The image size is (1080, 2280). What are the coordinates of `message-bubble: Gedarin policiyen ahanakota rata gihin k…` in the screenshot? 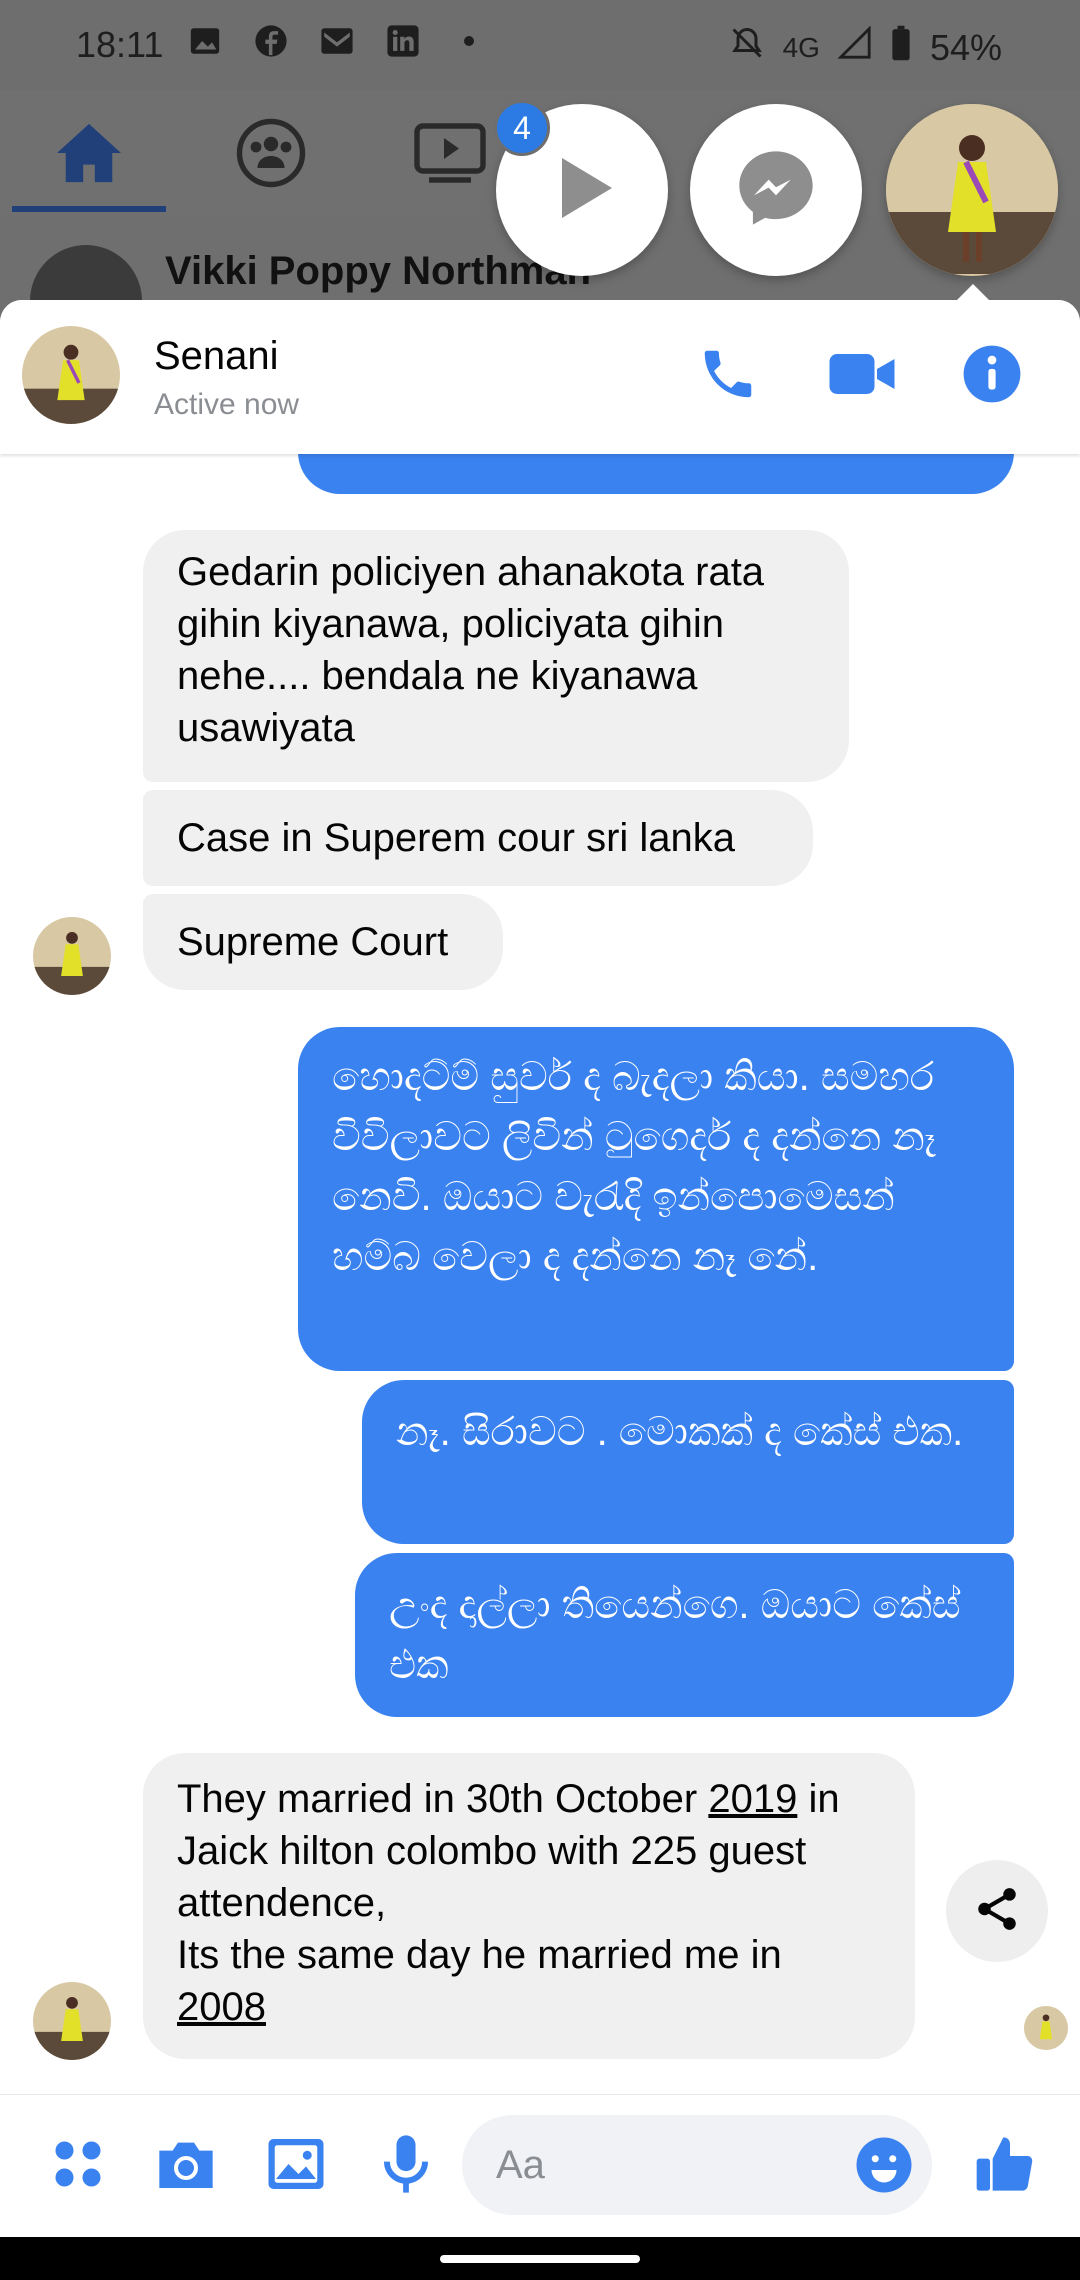 It's located at (496, 656).